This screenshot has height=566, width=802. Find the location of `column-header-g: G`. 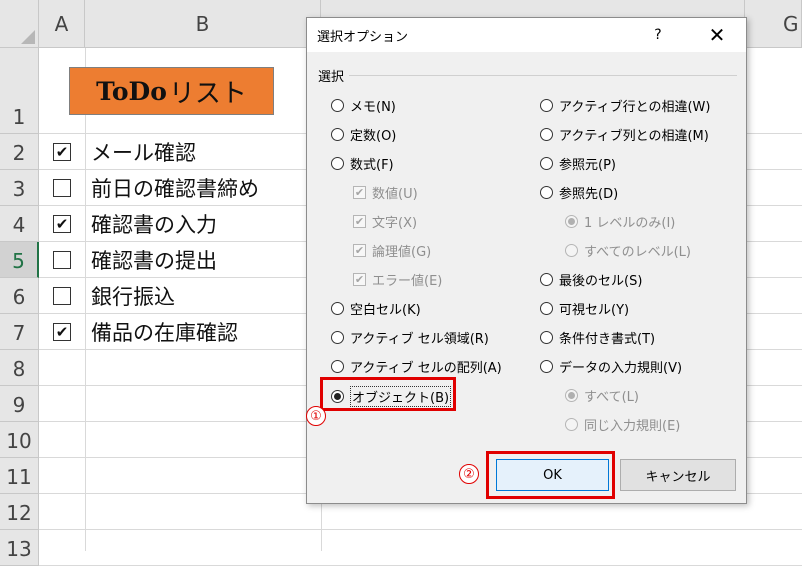

column-header-g: G is located at coordinates (773, 24).